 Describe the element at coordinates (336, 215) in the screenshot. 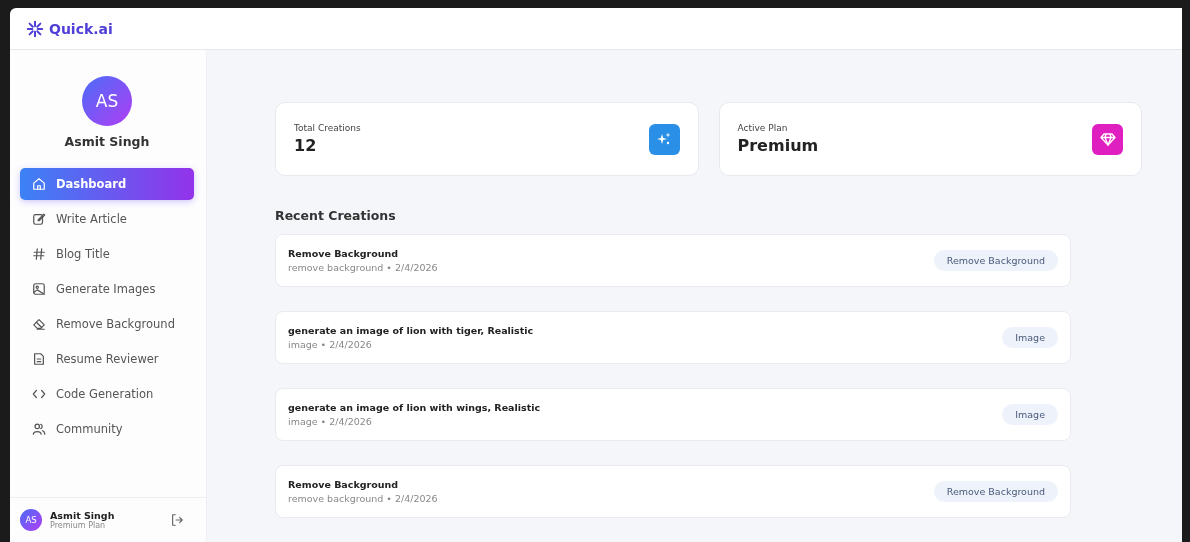

I see `section-title: Recent Creations` at that location.